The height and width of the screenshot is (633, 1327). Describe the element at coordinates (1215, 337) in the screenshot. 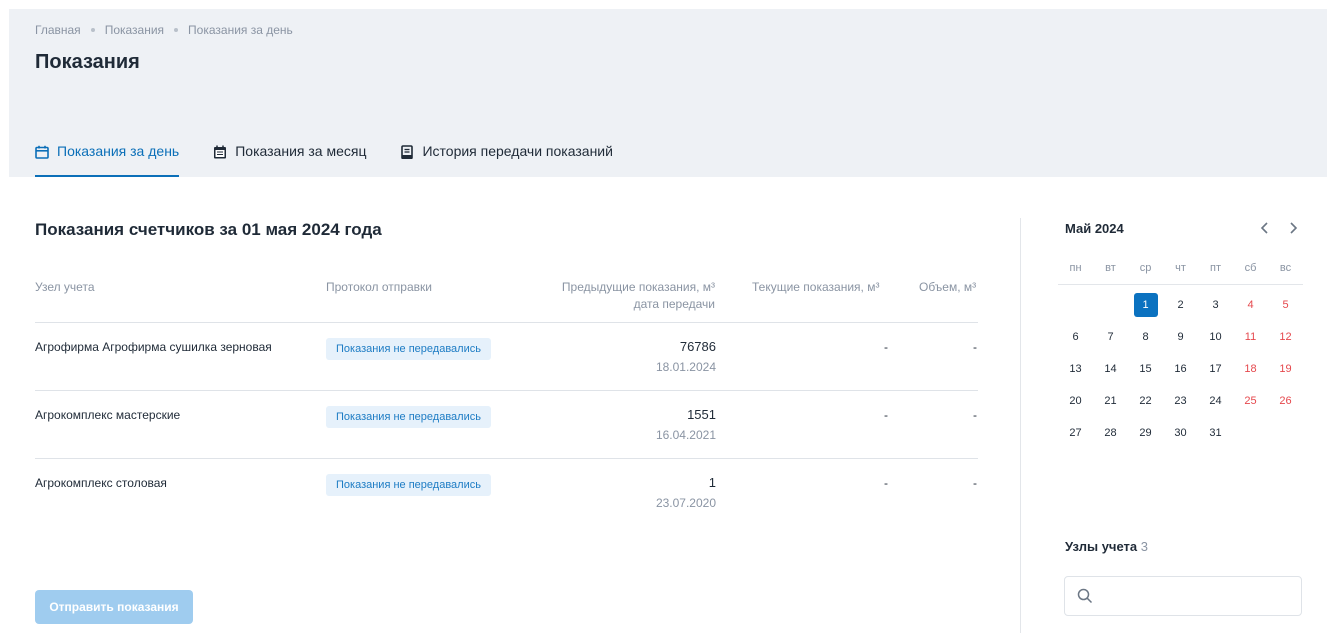

I see `calendar-day: 10` at that location.